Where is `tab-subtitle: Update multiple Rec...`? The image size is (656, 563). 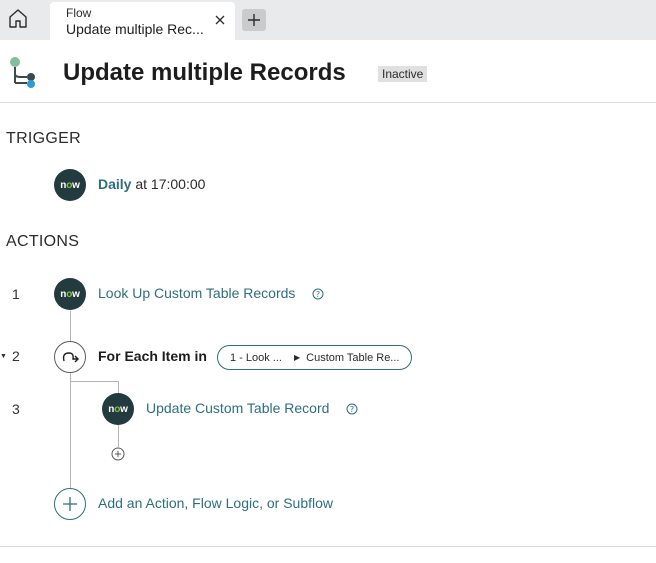 tab-subtitle: Update multiple Rec... is located at coordinates (135, 29).